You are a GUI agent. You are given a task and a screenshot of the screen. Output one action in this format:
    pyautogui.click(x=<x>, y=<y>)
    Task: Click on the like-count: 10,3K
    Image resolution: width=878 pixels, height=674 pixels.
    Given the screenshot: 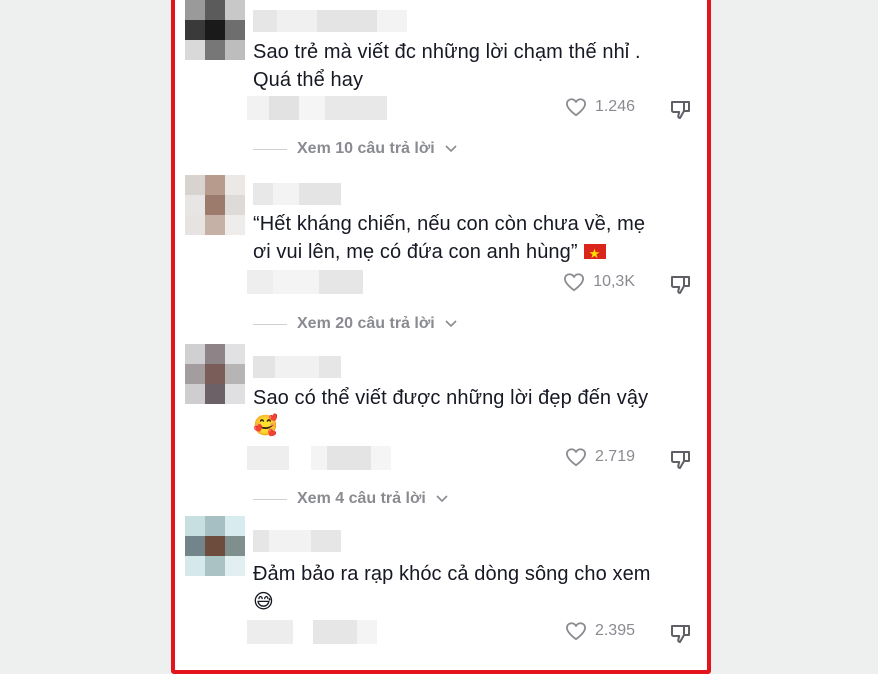 What is the action you would take?
    pyautogui.click(x=614, y=281)
    